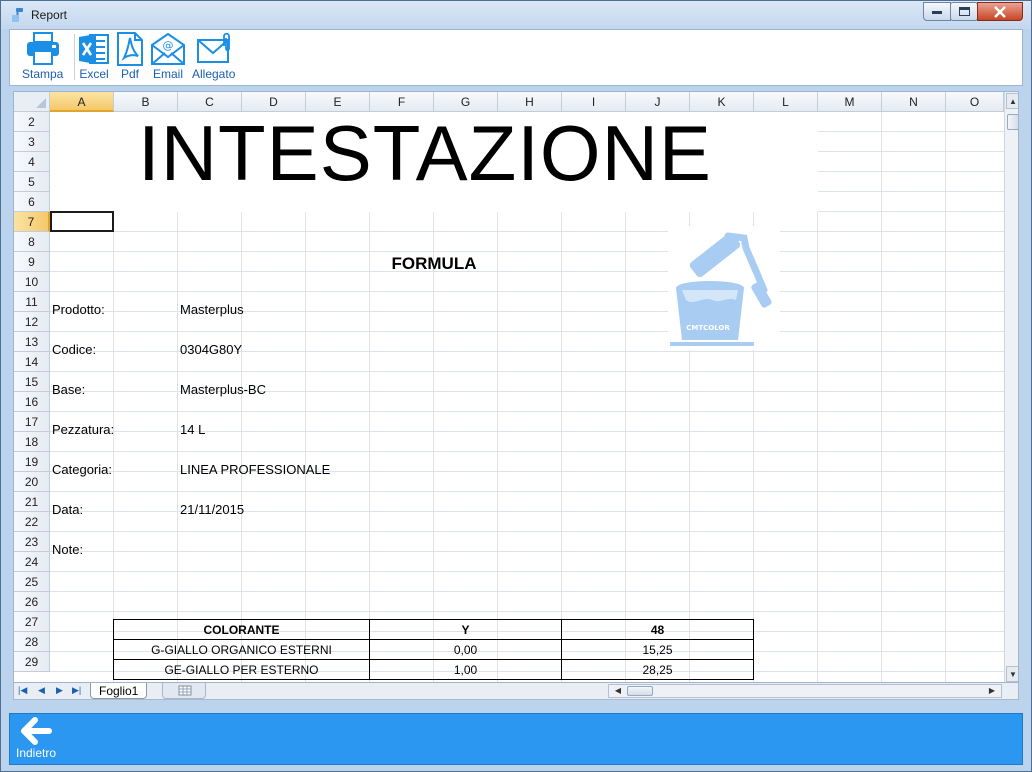 This screenshot has height=772, width=1032. I want to click on field-value: 21/11/2015, so click(212, 509).